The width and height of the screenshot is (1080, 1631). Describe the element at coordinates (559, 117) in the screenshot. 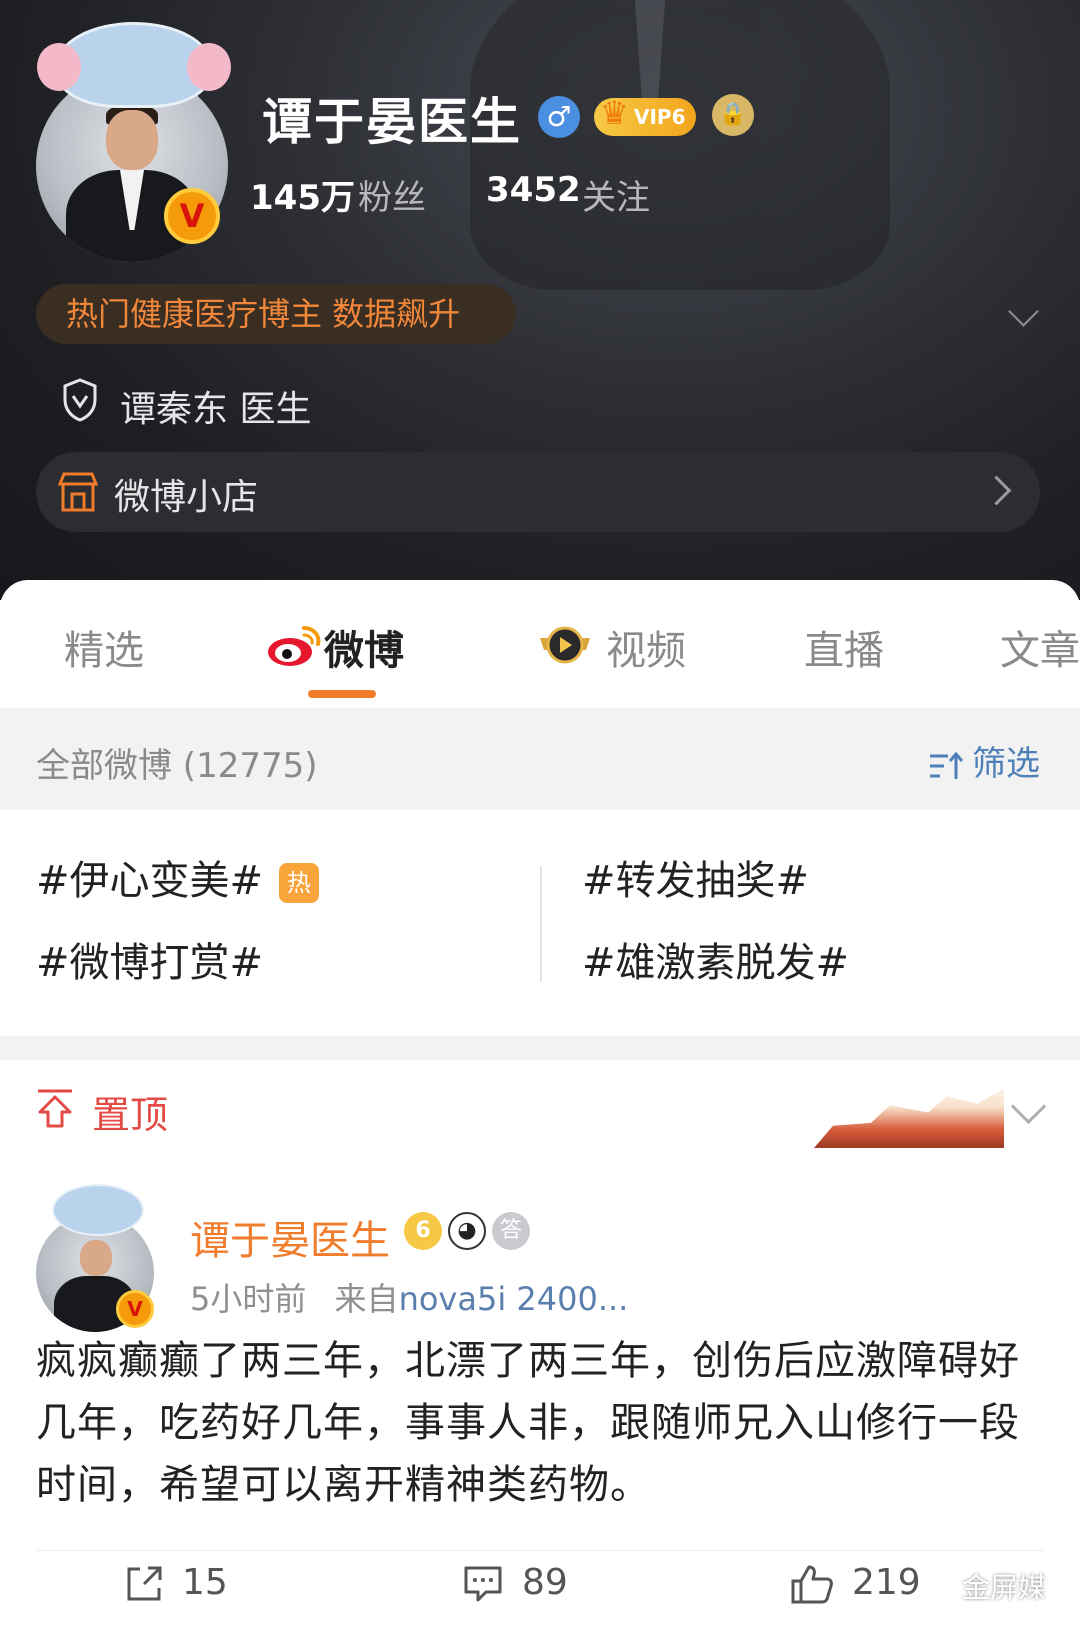

I see `male-gender-icon: ♂` at that location.